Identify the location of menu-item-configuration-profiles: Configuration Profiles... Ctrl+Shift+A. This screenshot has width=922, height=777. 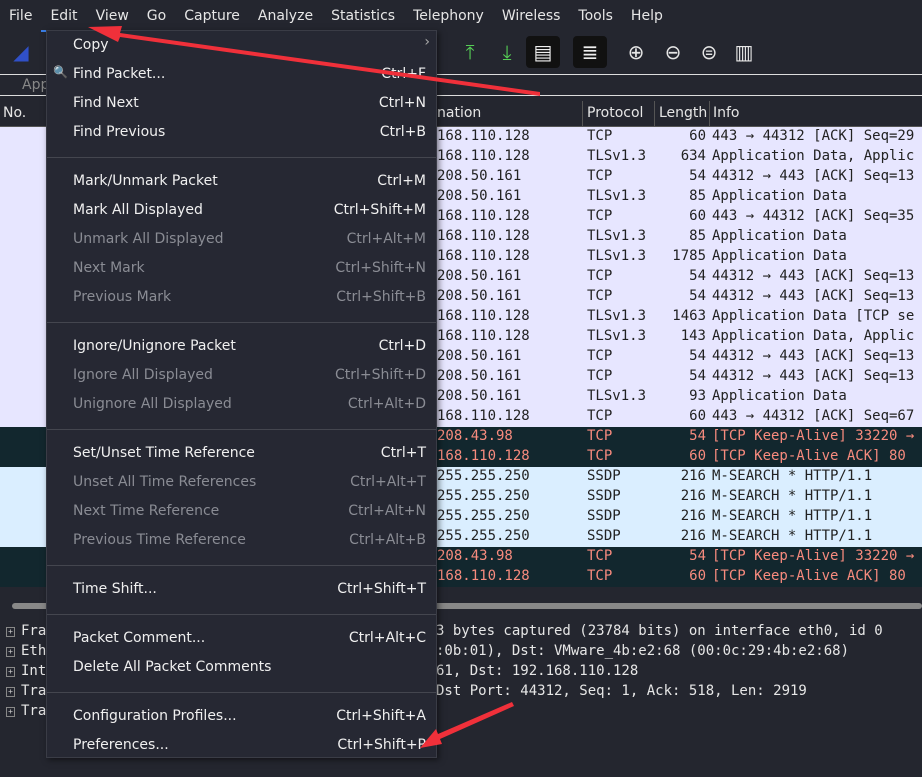
(241, 716).